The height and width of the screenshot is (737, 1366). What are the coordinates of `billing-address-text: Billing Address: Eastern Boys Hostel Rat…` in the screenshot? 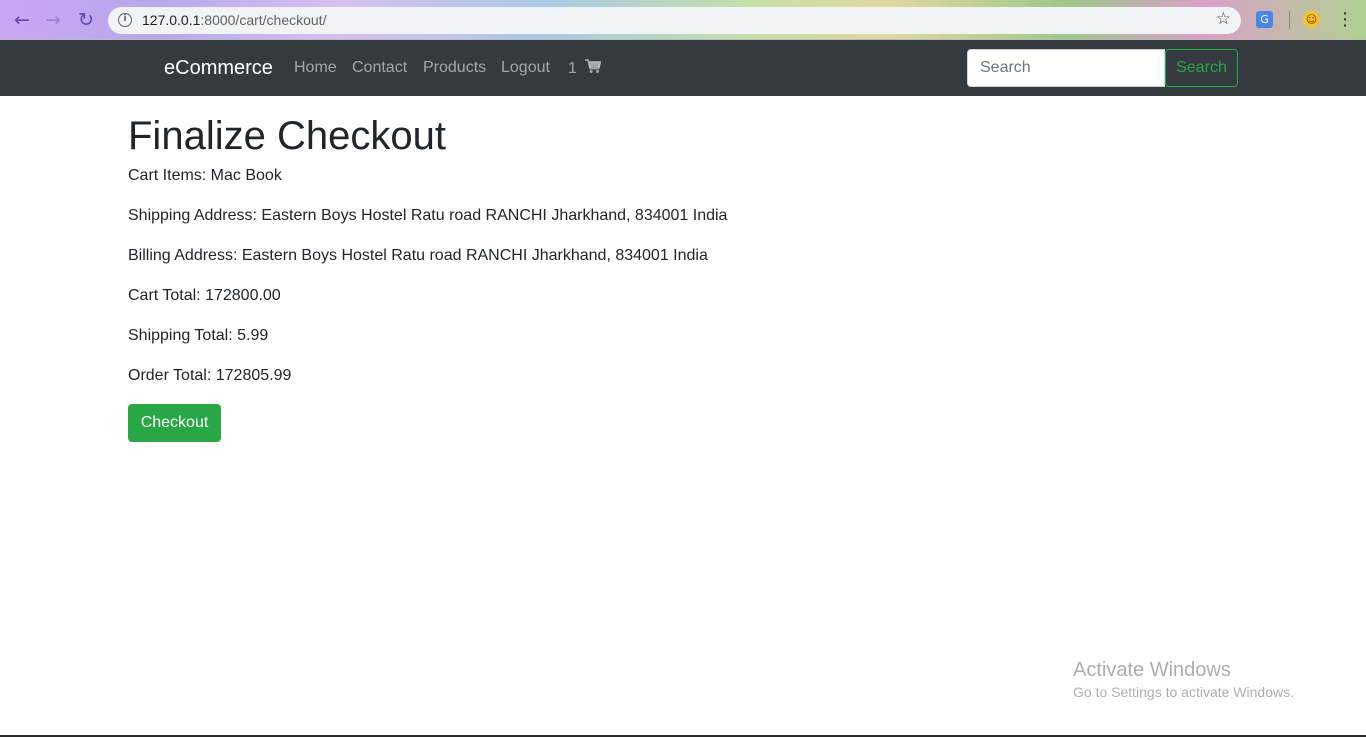 It's located at (418, 255).